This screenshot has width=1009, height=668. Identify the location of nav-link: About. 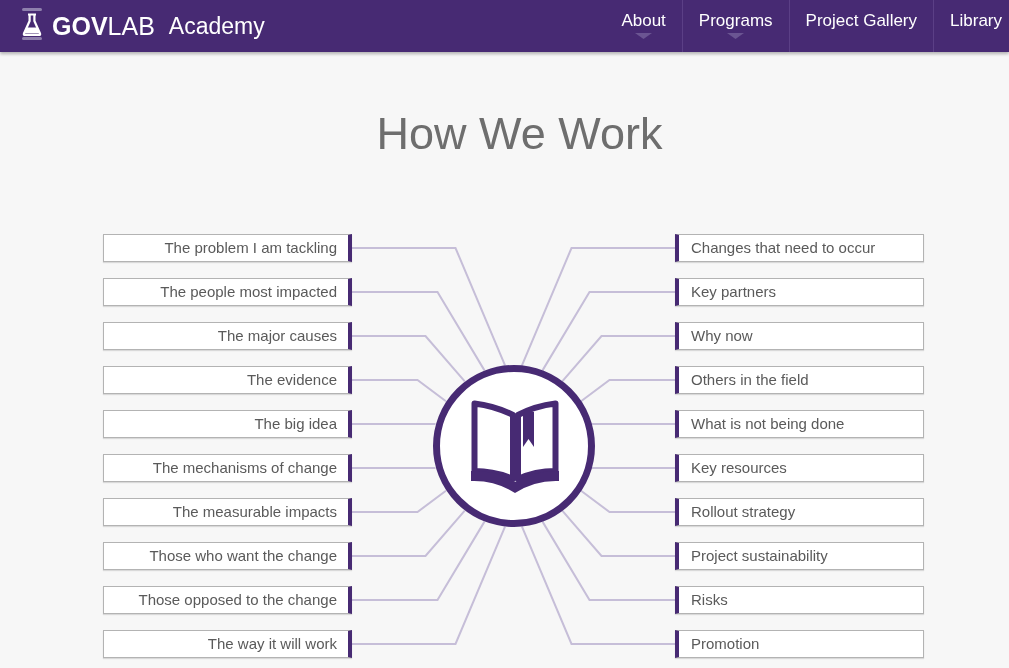
(643, 26).